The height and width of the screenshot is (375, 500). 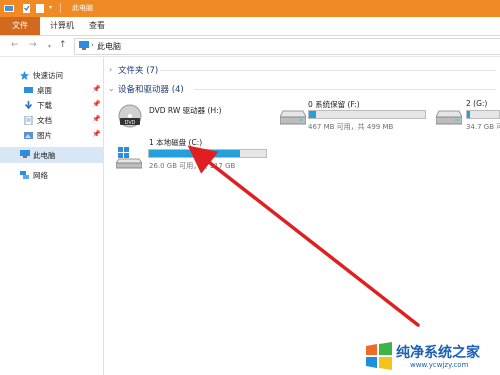 I want to click on new-folder-icon, so click(x=40, y=8).